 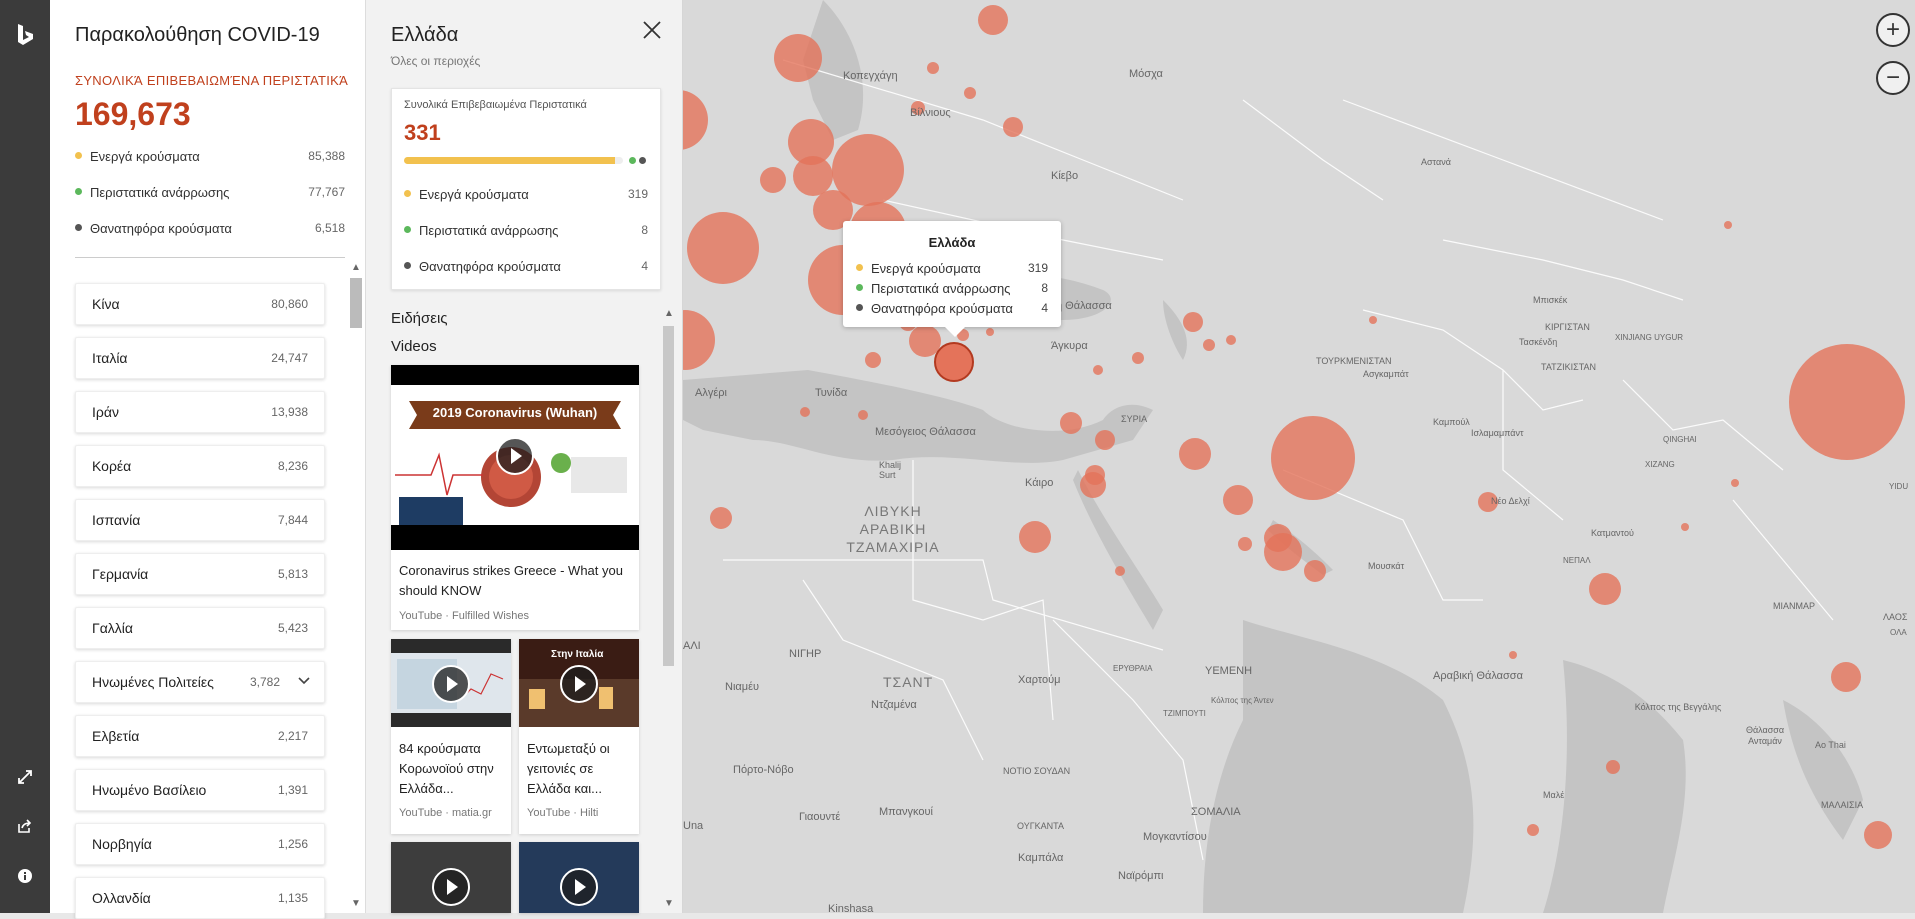 What do you see at coordinates (1898, 632) in the screenshot?
I see `map-label: ΟΛΑ` at bounding box center [1898, 632].